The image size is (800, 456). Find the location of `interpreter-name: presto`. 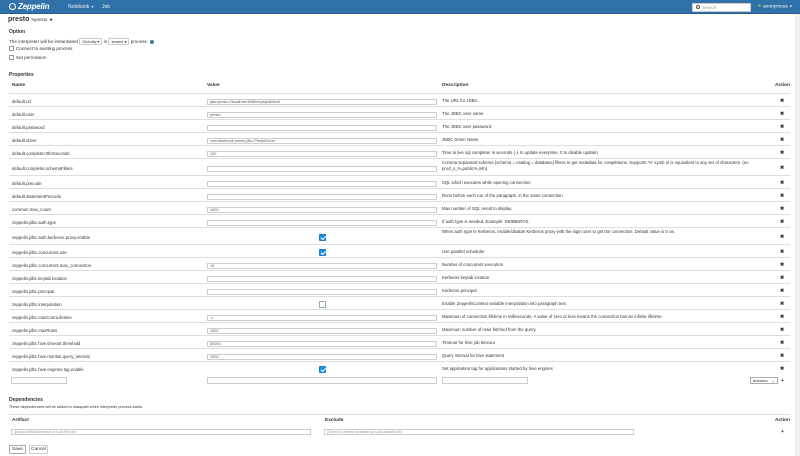

interpreter-name: presto is located at coordinates (19, 19).